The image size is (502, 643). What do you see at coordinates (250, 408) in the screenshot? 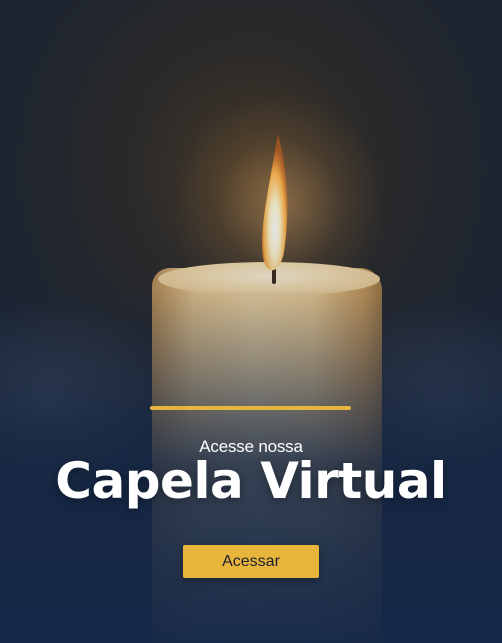
I see `accent-divider` at bounding box center [250, 408].